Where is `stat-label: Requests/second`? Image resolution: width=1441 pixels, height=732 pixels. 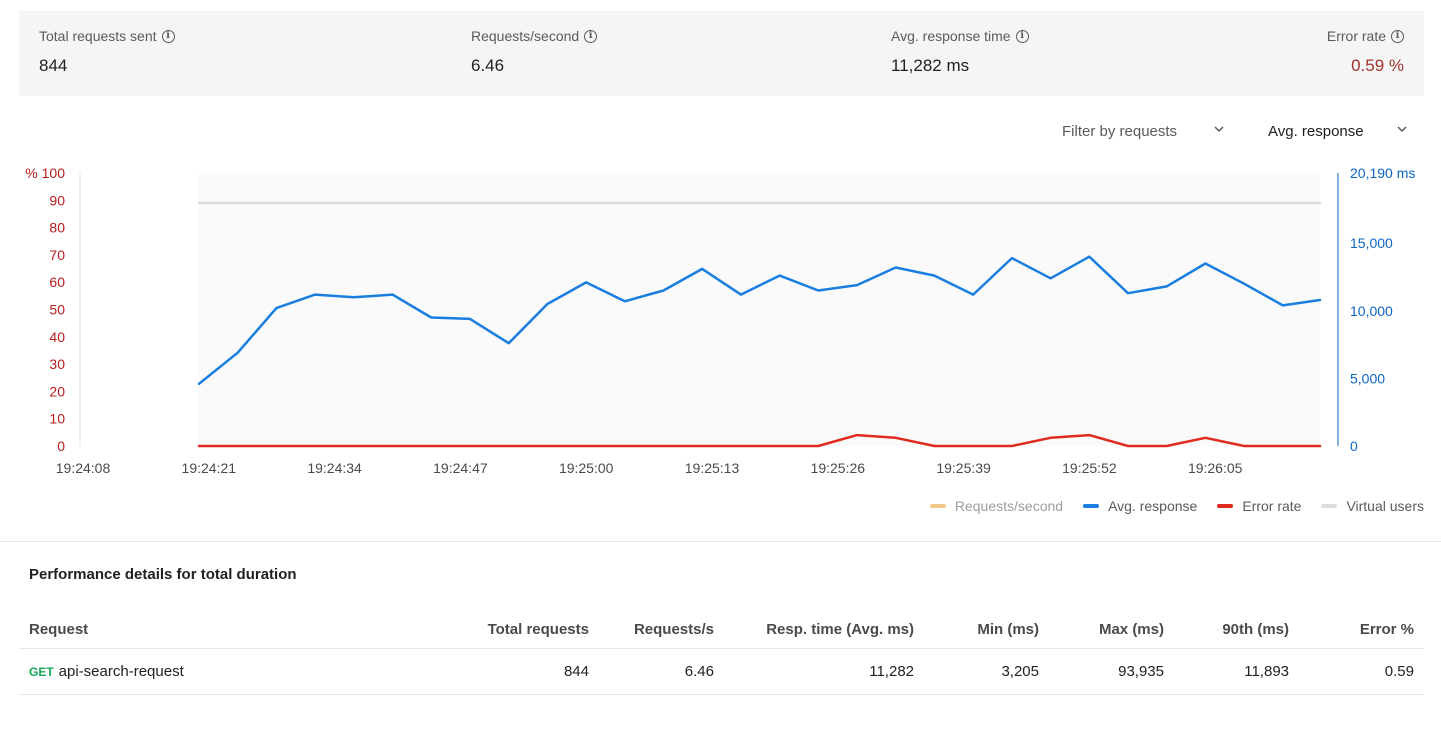
stat-label: Requests/second is located at coordinates (525, 36).